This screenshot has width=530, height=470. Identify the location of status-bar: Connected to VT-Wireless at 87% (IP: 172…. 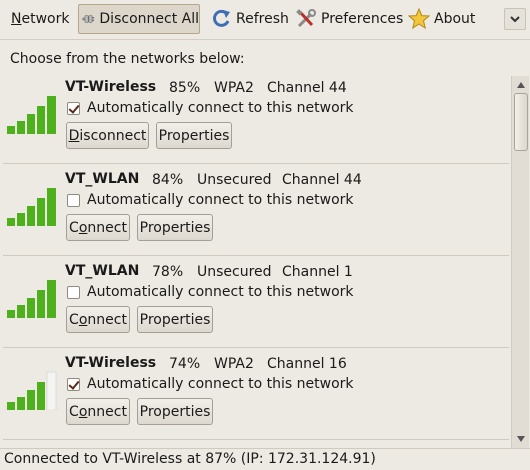
(265, 459).